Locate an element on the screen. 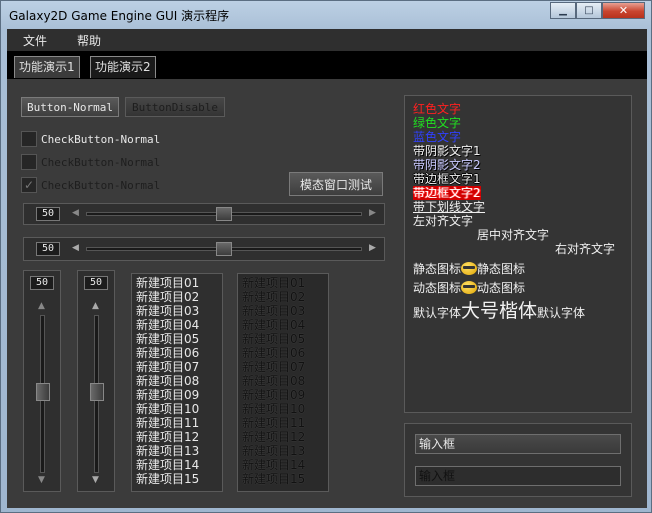 This screenshot has width=652, height=513. static-icon-label: 静态图标 is located at coordinates (437, 269).